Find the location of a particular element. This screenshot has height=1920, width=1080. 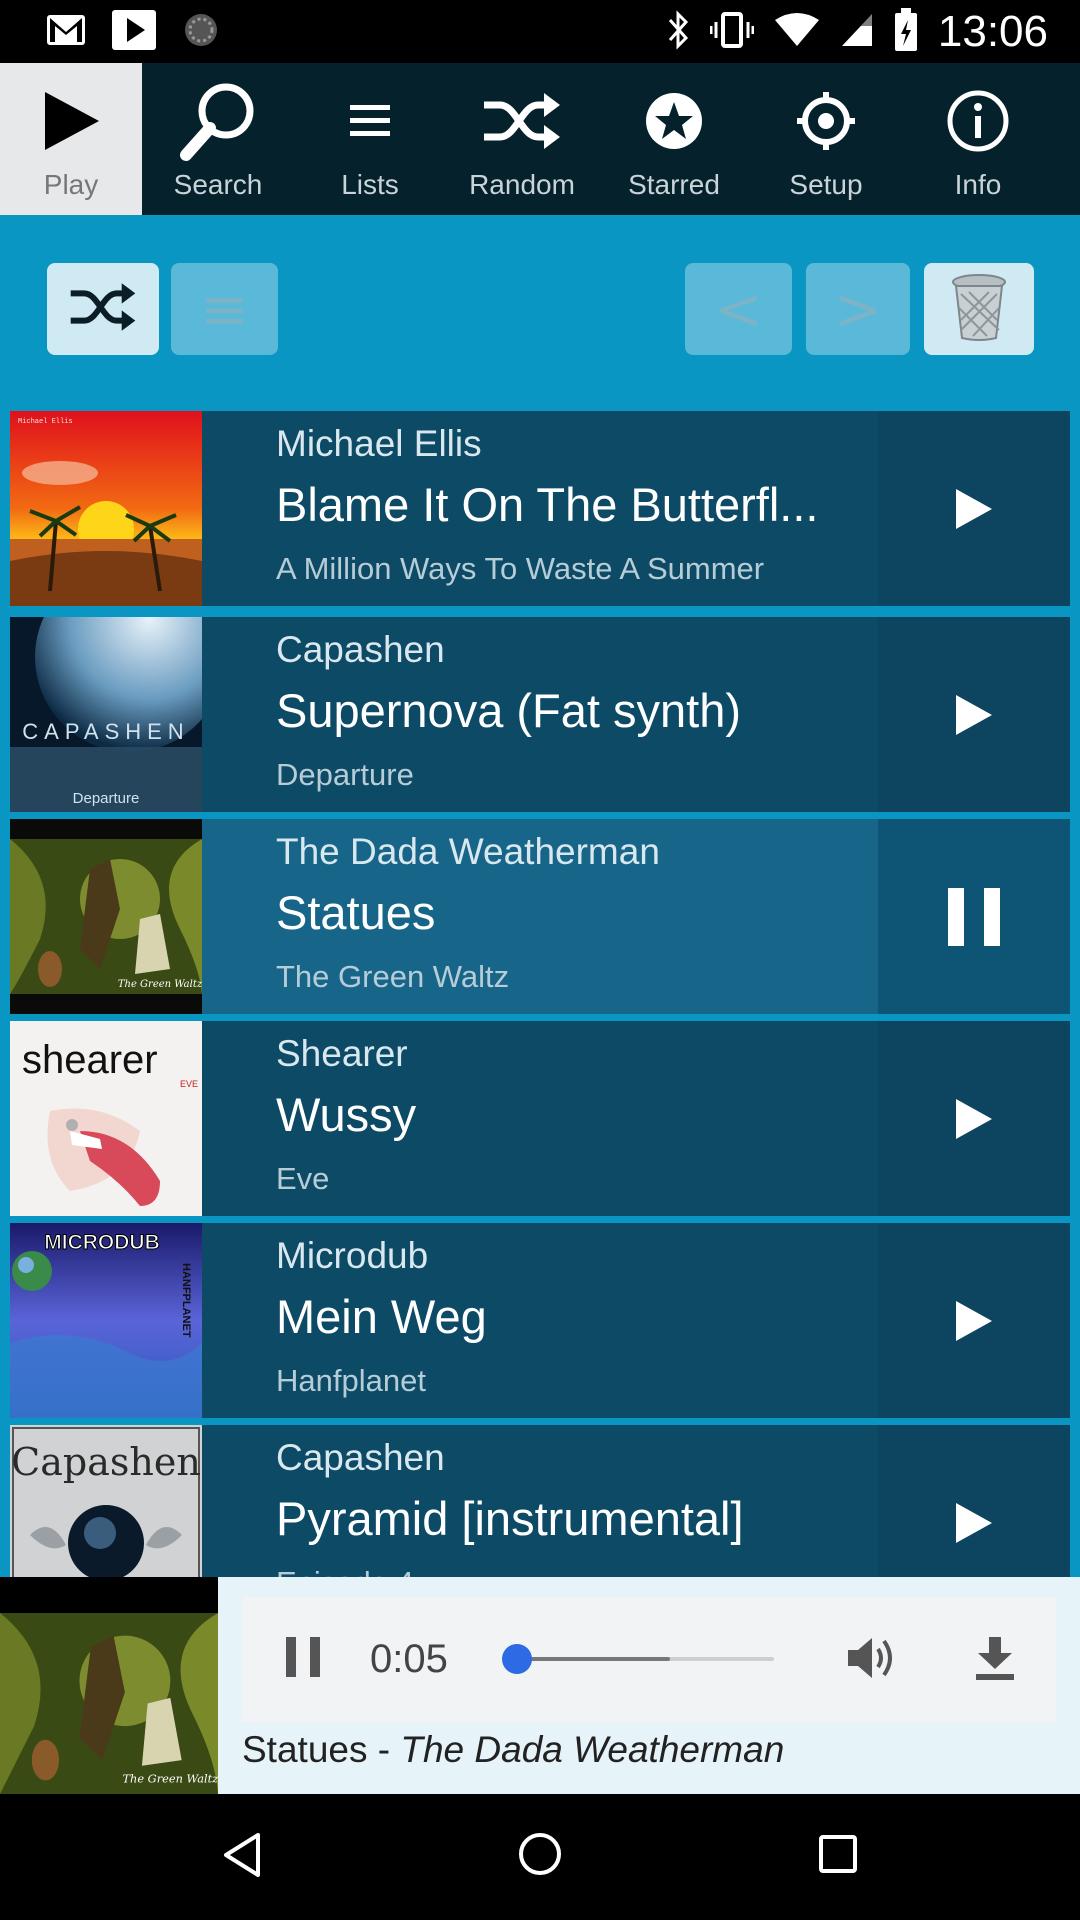

list-item: shearer EVE Shearer Wussy Eve is located at coordinates (540, 1118).